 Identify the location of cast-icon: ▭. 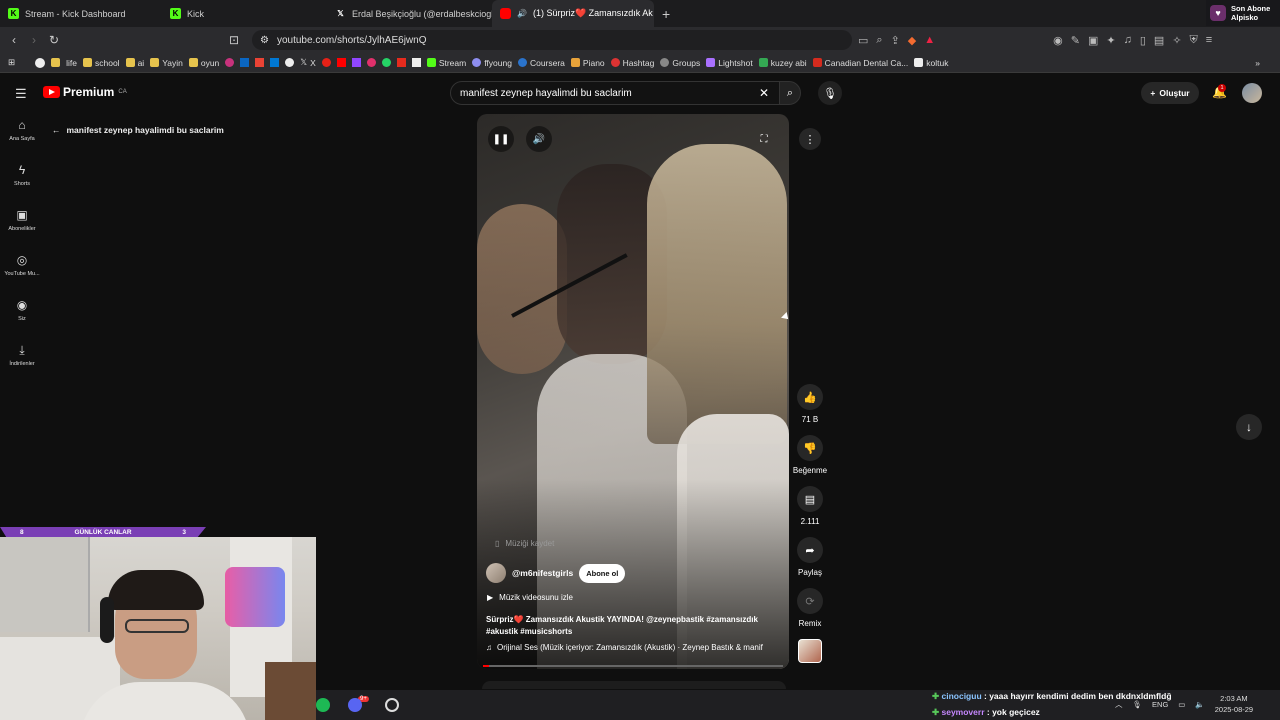
(863, 40).